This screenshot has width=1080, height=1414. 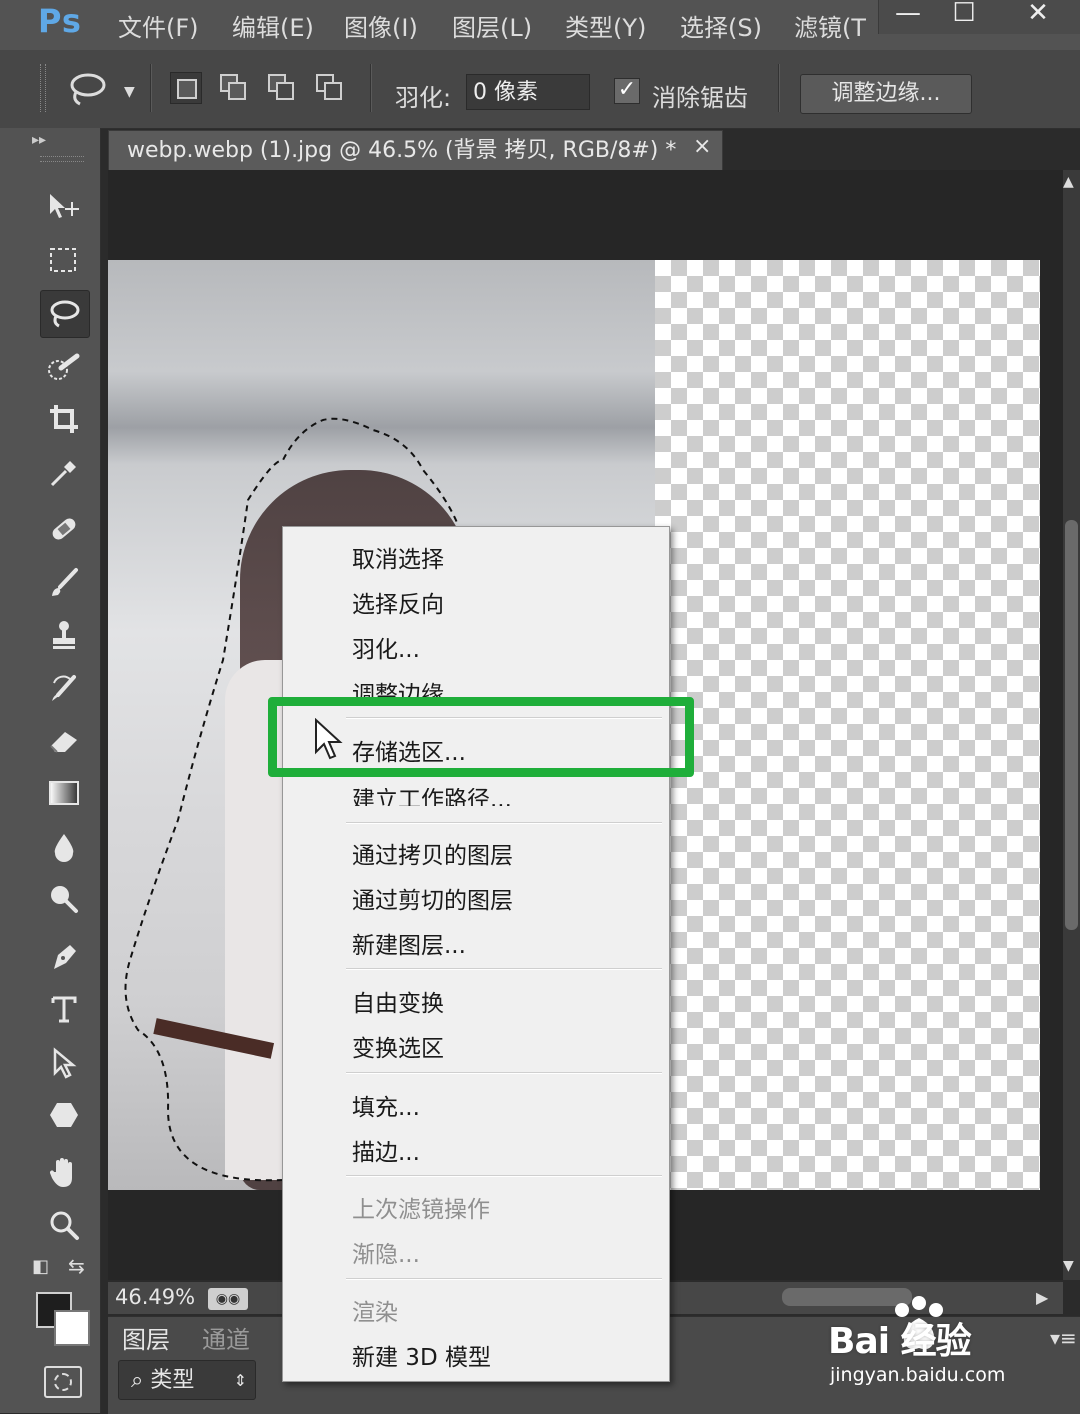 I want to click on scroll-right-icon: ▶, so click(x=1042, y=1297).